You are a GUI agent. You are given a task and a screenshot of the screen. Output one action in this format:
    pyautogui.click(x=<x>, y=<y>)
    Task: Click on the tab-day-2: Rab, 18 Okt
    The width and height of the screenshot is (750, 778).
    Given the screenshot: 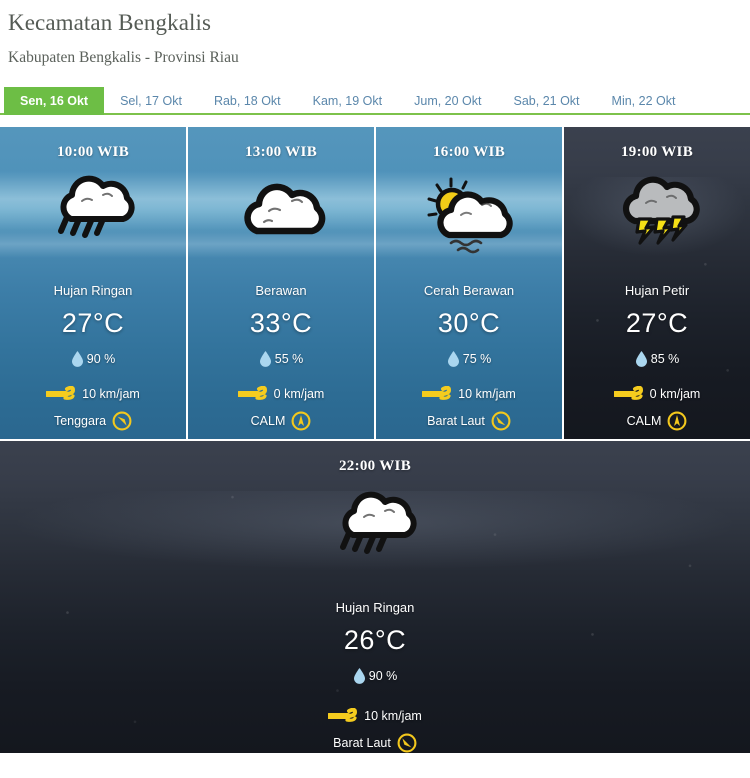 What is the action you would take?
    pyautogui.click(x=247, y=101)
    